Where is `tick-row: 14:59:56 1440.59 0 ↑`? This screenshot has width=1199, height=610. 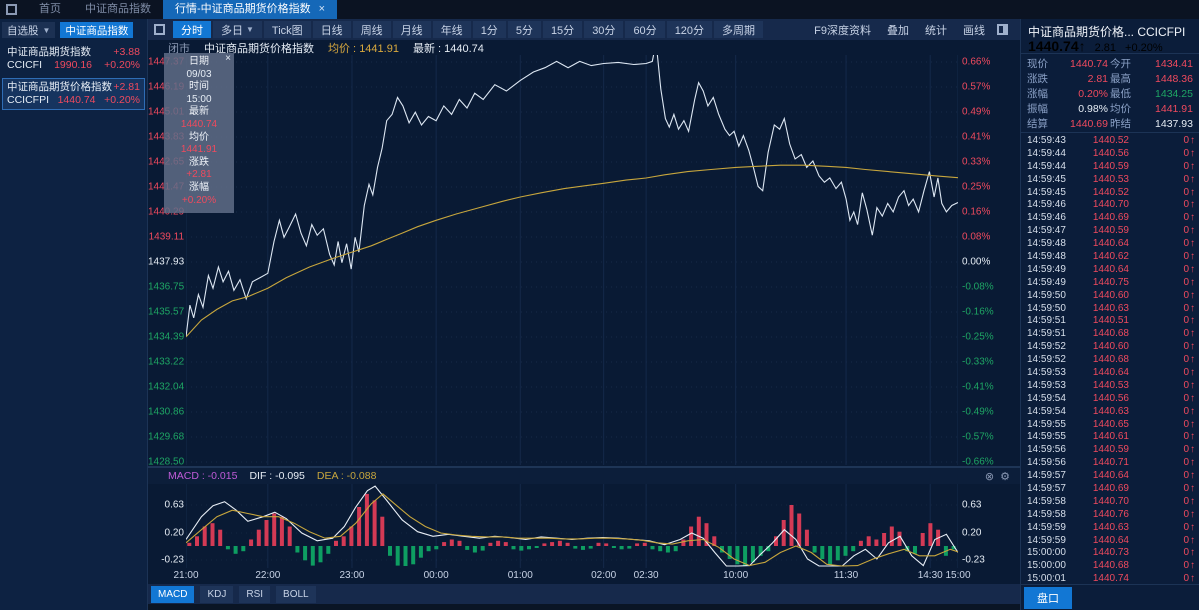 tick-row: 14:59:56 1440.59 0 ↑ is located at coordinates (1111, 449).